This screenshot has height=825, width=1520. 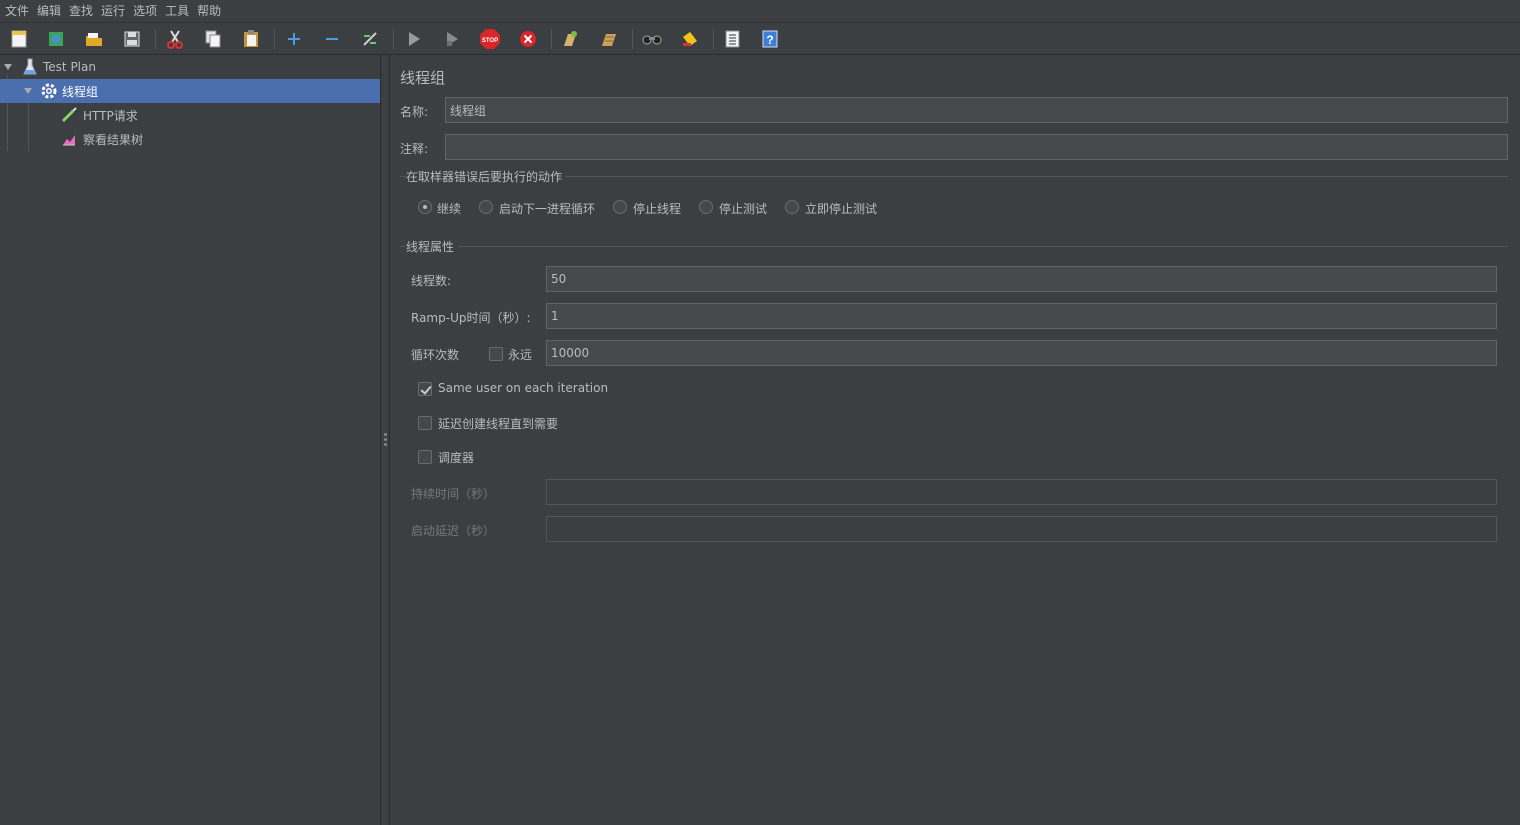 What do you see at coordinates (190, 139) in the screenshot?
I see `tree-item-result-tree: 察看结果树` at bounding box center [190, 139].